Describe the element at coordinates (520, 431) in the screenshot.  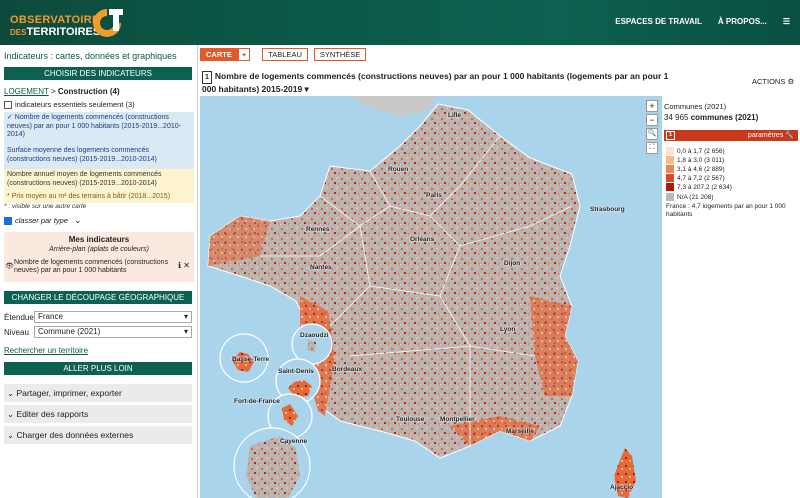
I see `city-label: Marseille` at that location.